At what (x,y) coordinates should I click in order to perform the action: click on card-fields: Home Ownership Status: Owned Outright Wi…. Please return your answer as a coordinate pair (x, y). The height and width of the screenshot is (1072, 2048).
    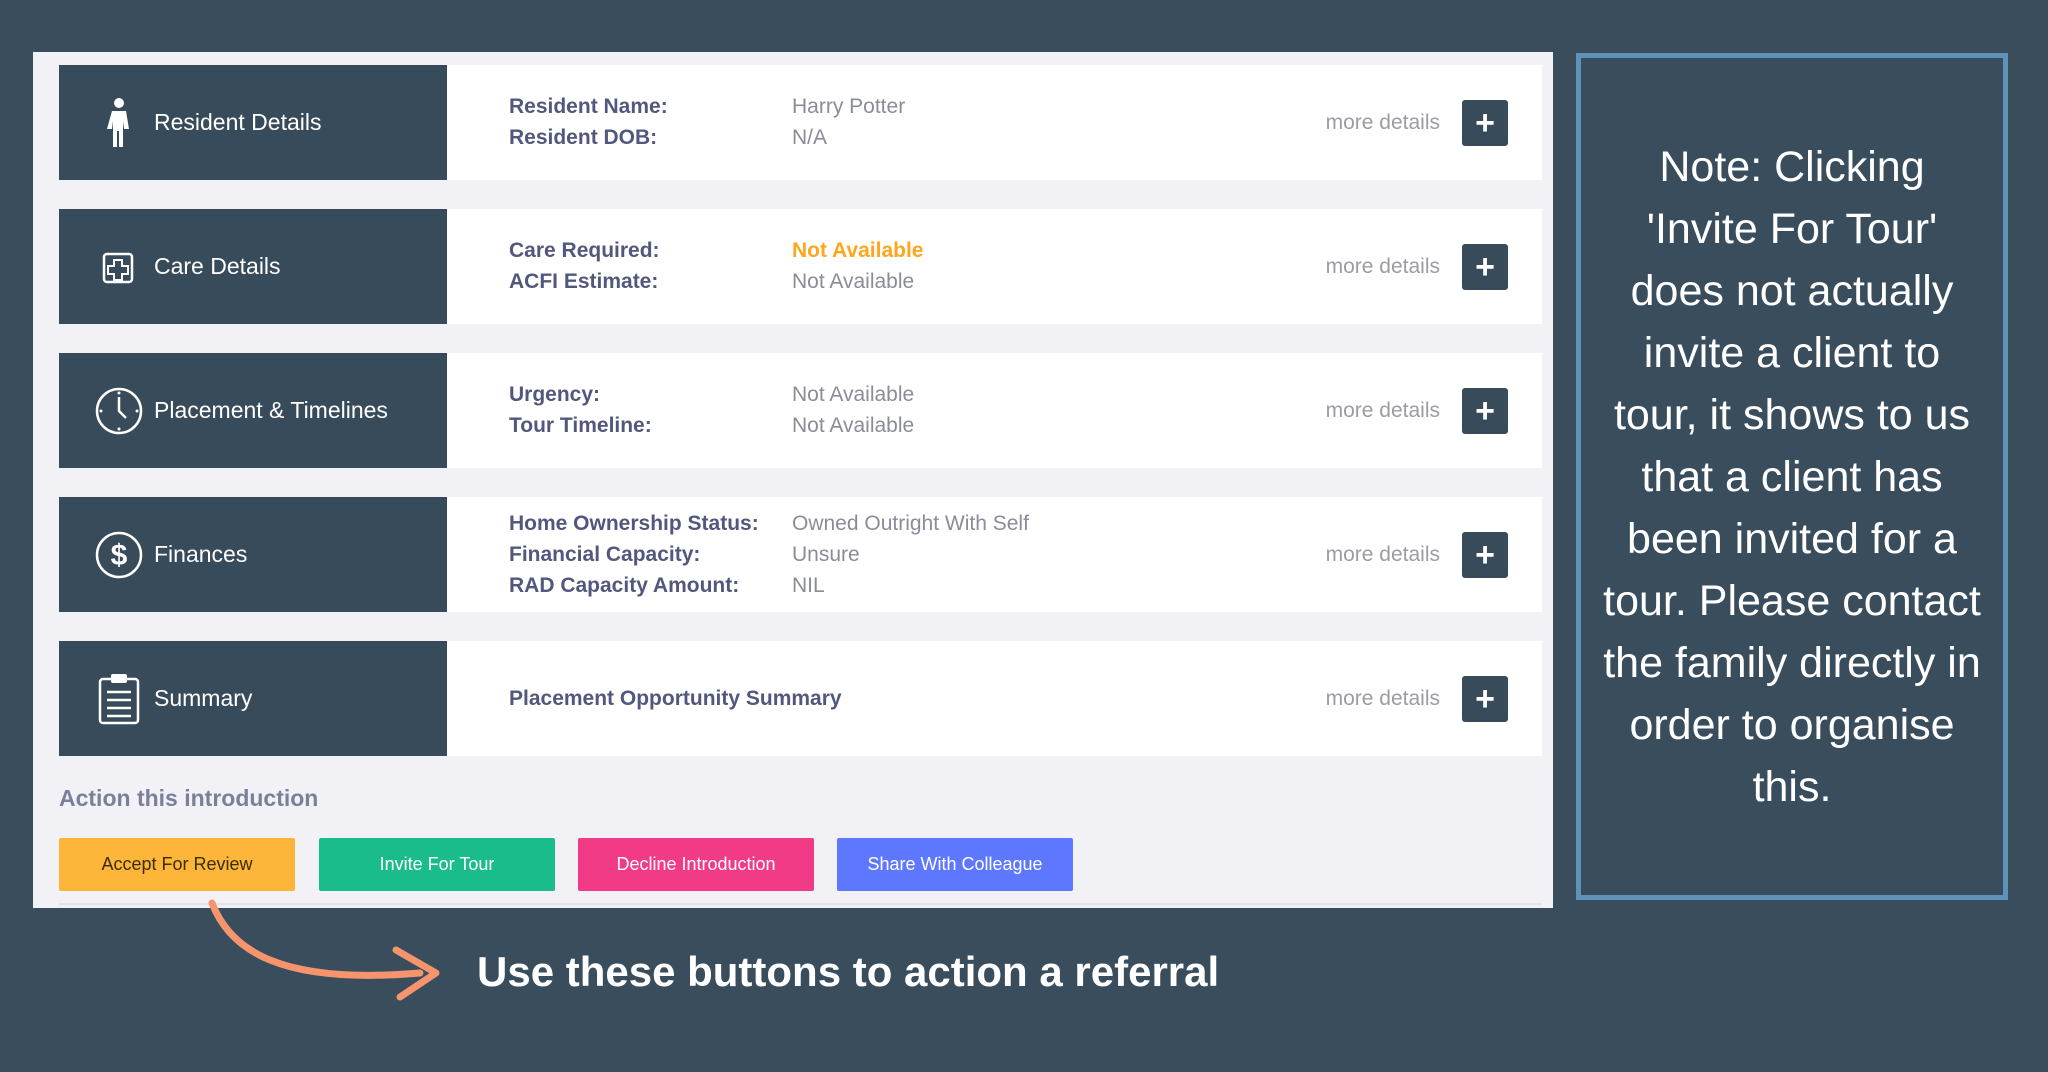
    Looking at the image, I should click on (769, 554).